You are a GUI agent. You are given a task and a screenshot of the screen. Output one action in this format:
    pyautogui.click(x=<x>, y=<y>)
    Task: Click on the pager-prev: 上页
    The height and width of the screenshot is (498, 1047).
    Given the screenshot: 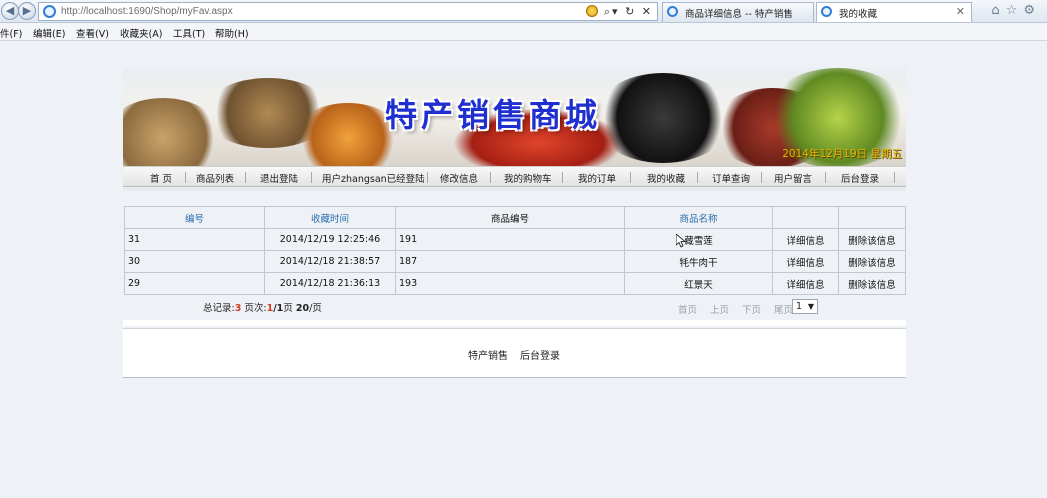 What is the action you would take?
    pyautogui.click(x=719, y=310)
    